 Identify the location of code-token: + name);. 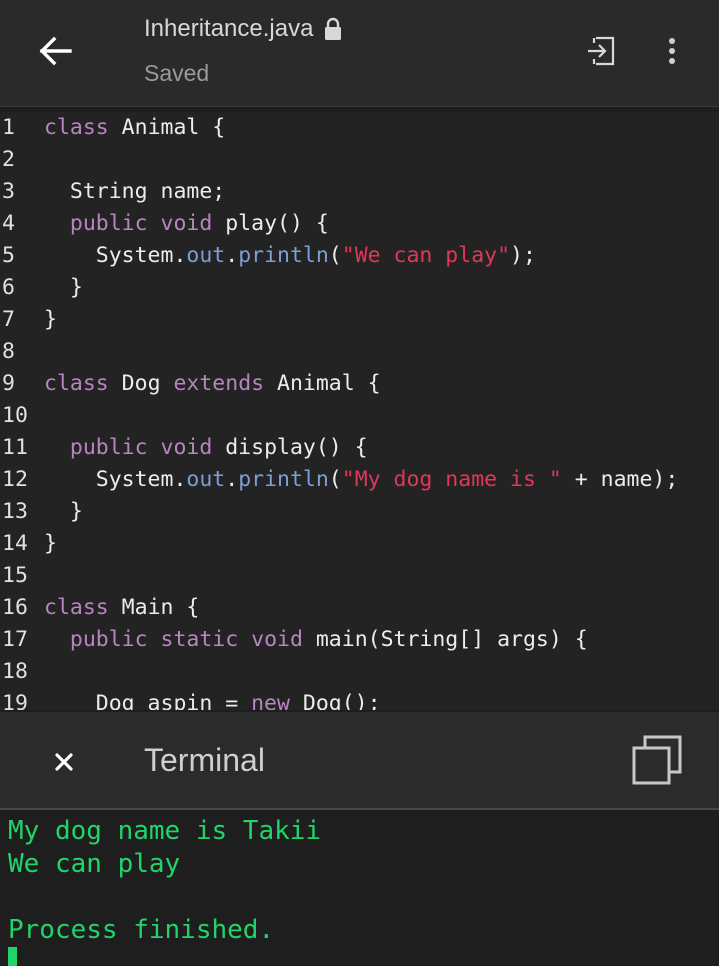
(620, 479).